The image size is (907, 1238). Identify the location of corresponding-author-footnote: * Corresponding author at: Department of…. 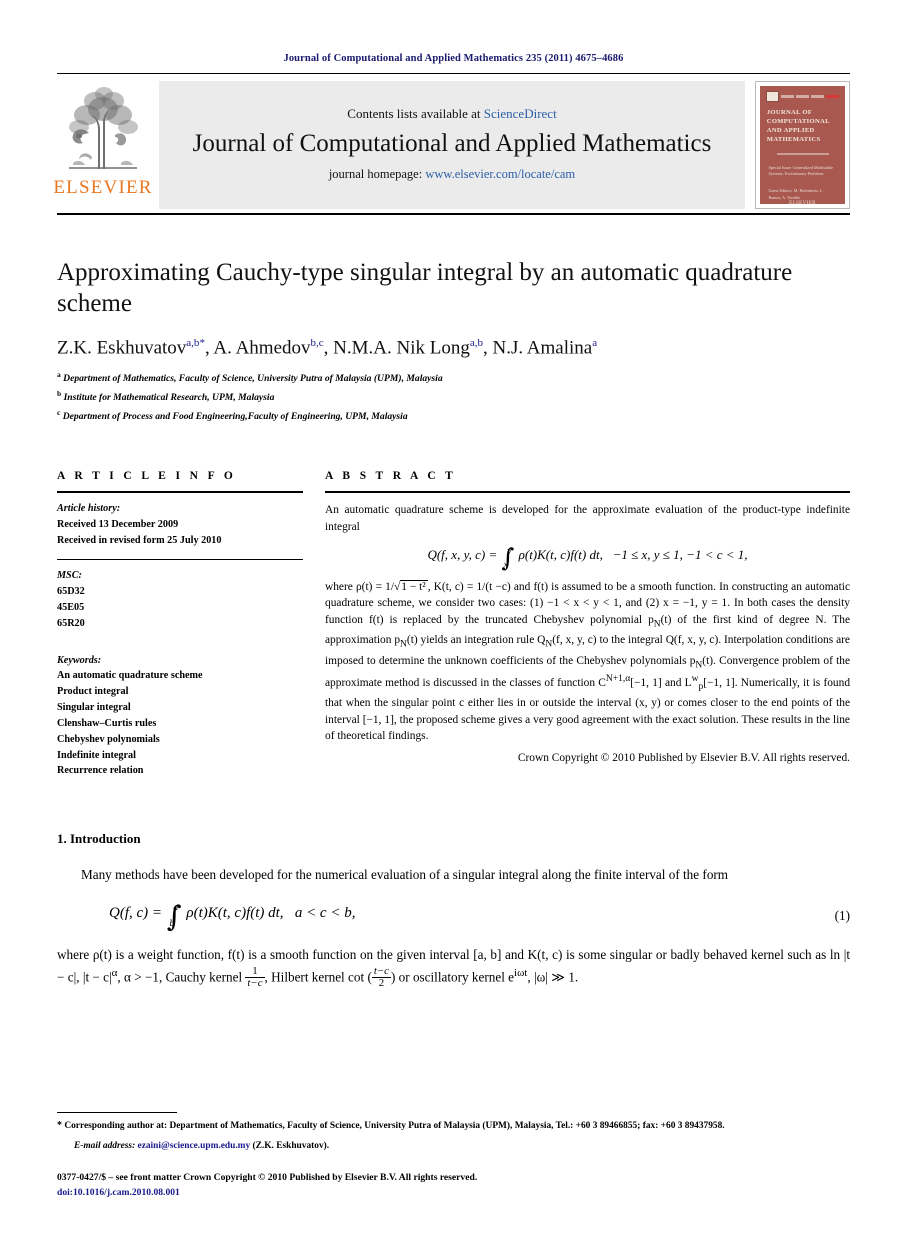
(453, 1125).